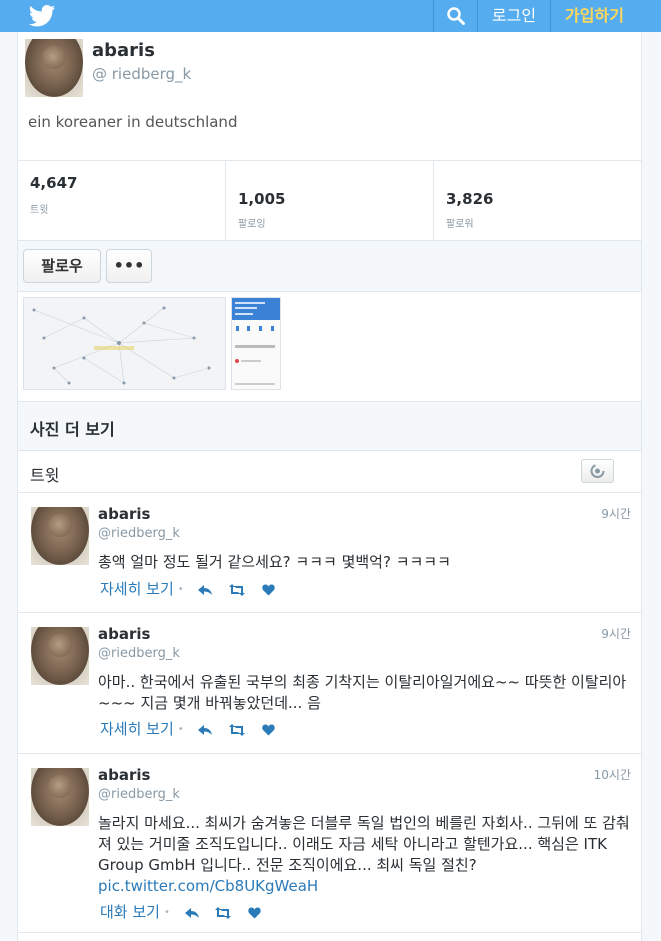 The image size is (661, 941). What do you see at coordinates (262, 199) in the screenshot?
I see `stat-value: 1,005` at bounding box center [262, 199].